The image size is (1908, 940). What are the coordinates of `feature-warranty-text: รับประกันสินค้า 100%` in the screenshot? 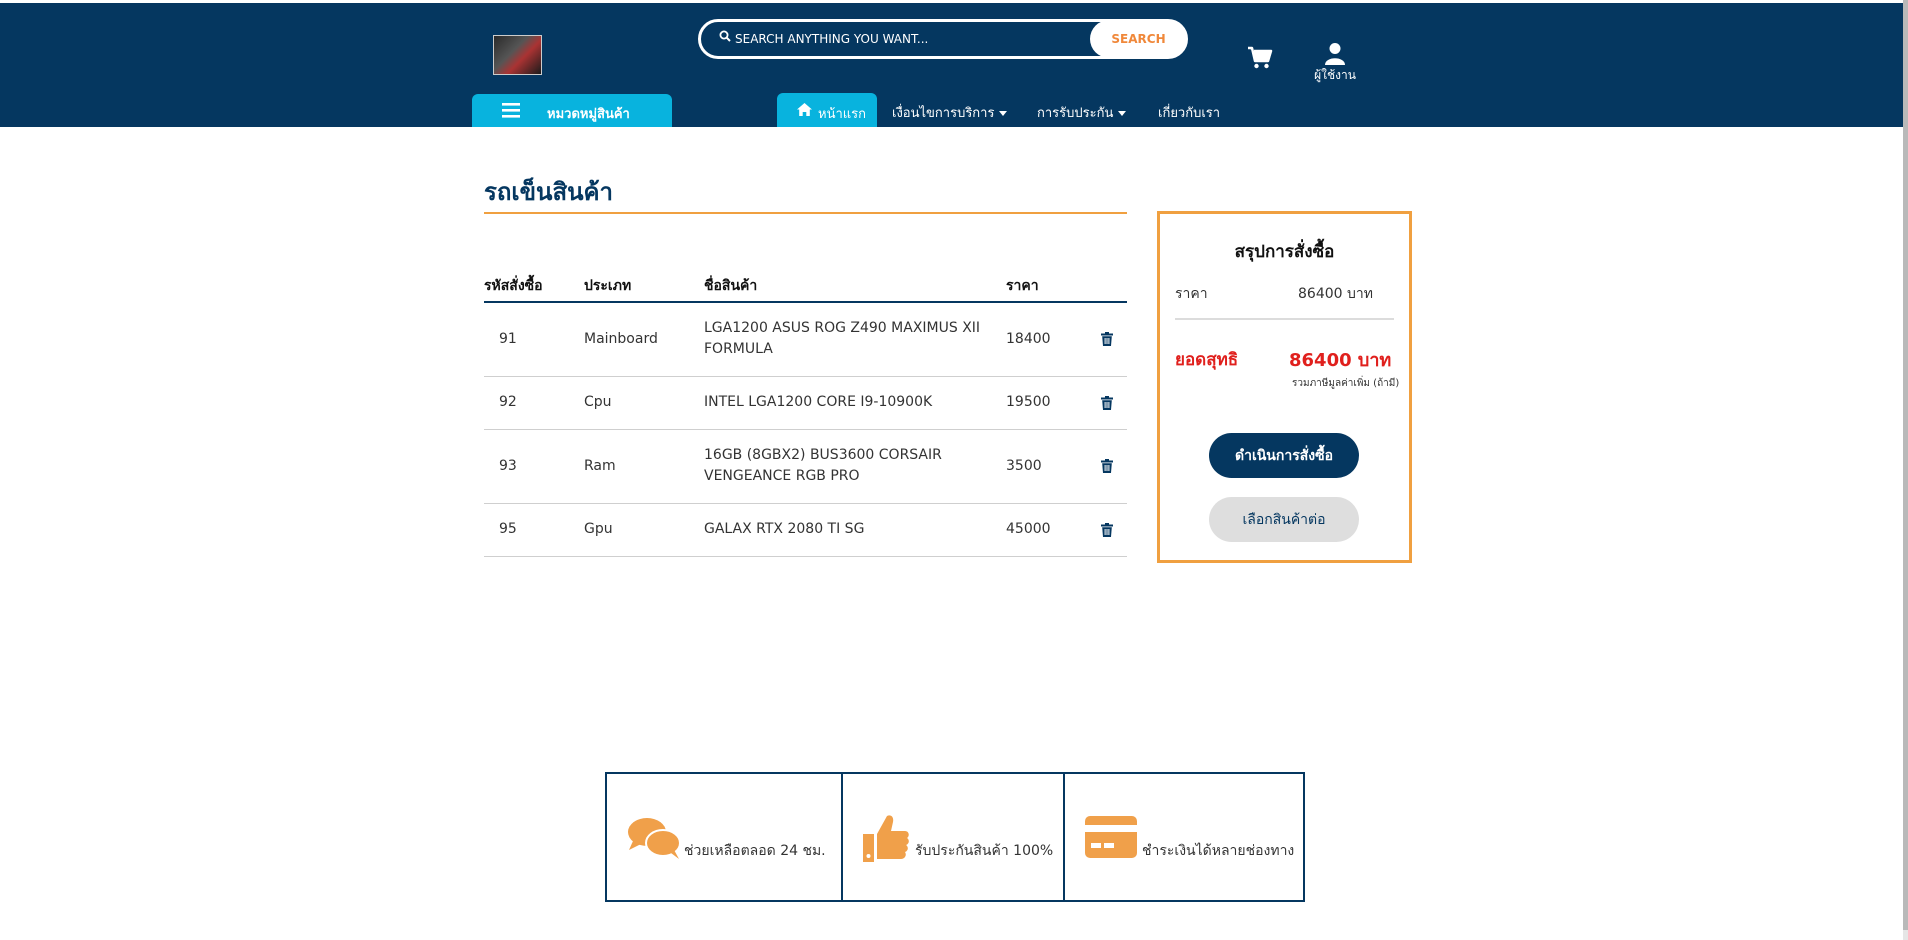 It's located at (984, 851).